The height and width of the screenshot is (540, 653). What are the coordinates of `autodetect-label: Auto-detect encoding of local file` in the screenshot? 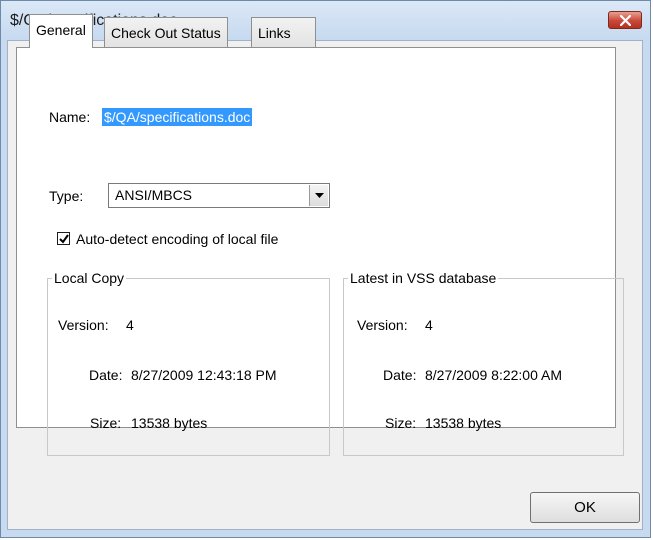 It's located at (177, 239).